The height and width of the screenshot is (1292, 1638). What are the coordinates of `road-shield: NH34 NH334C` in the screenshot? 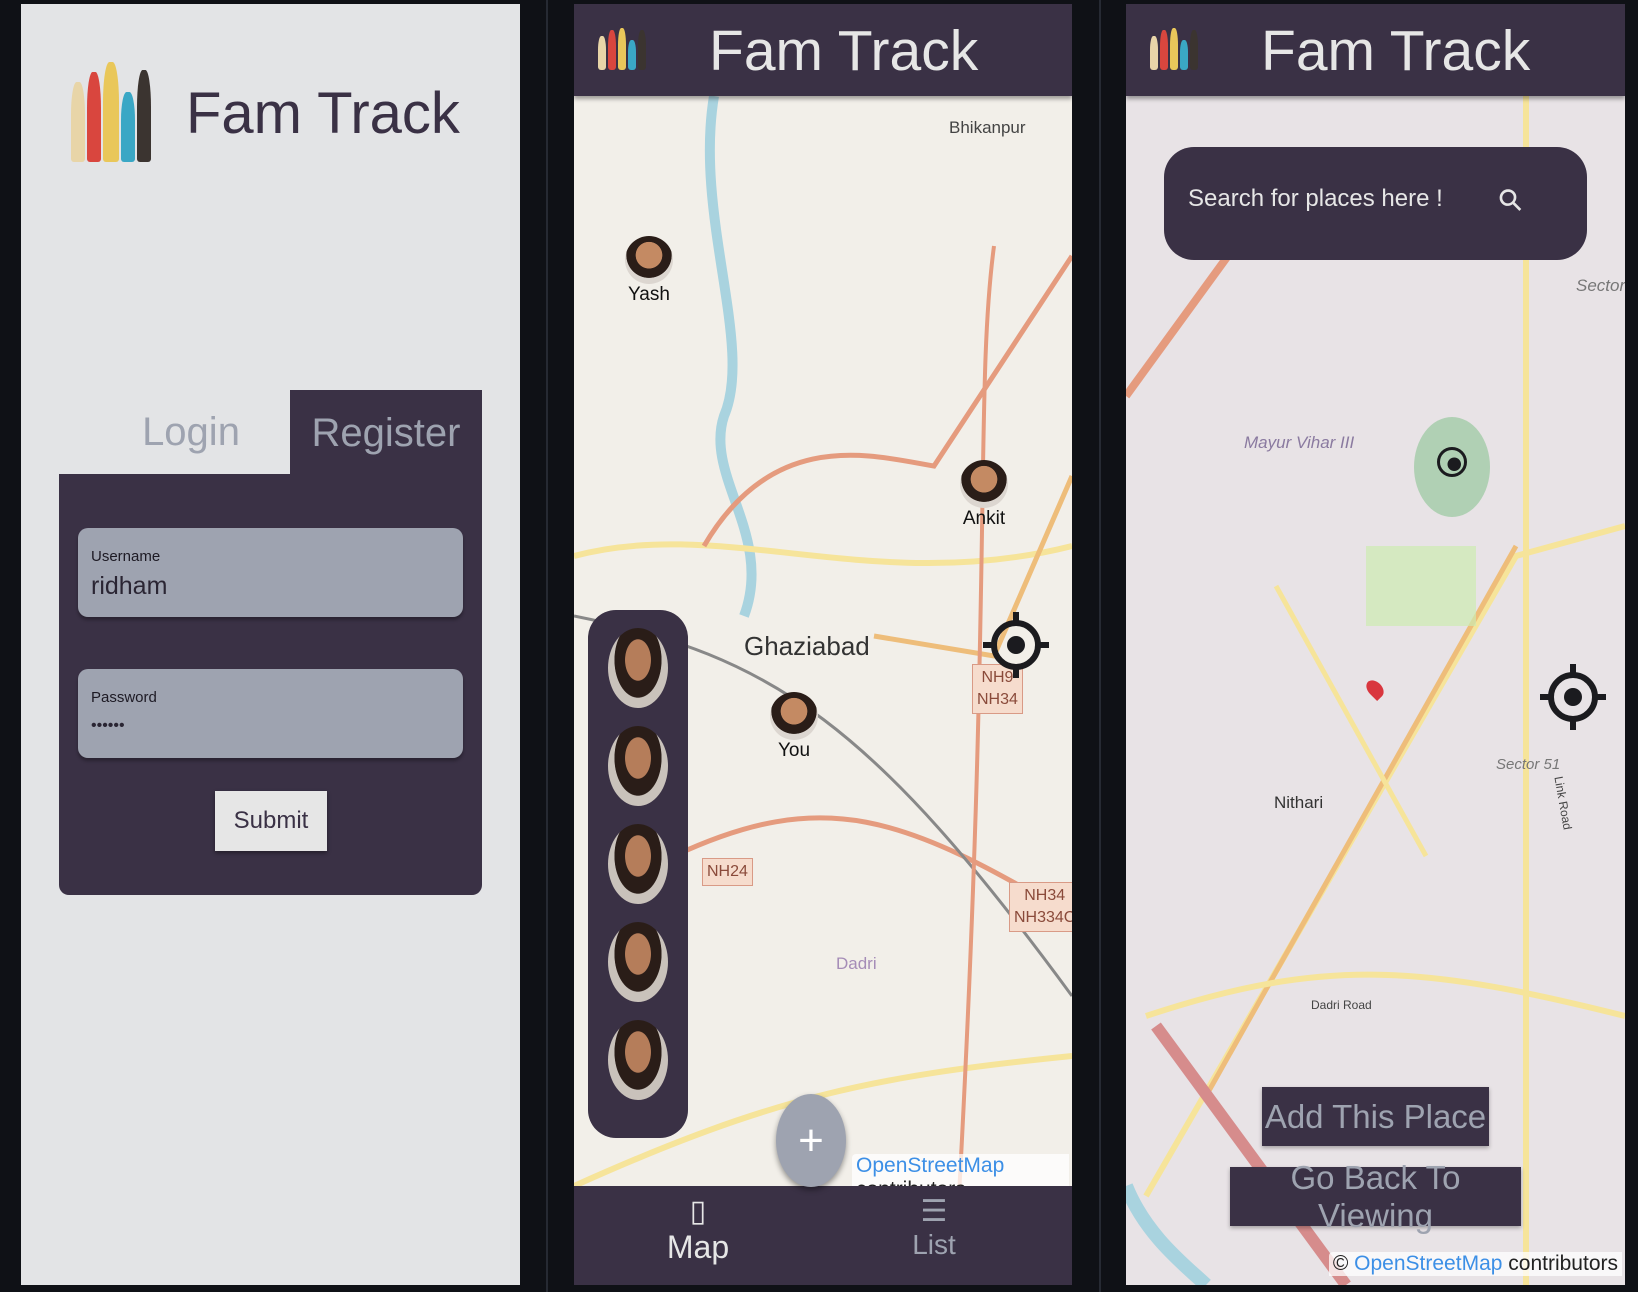 It's located at (1040, 907).